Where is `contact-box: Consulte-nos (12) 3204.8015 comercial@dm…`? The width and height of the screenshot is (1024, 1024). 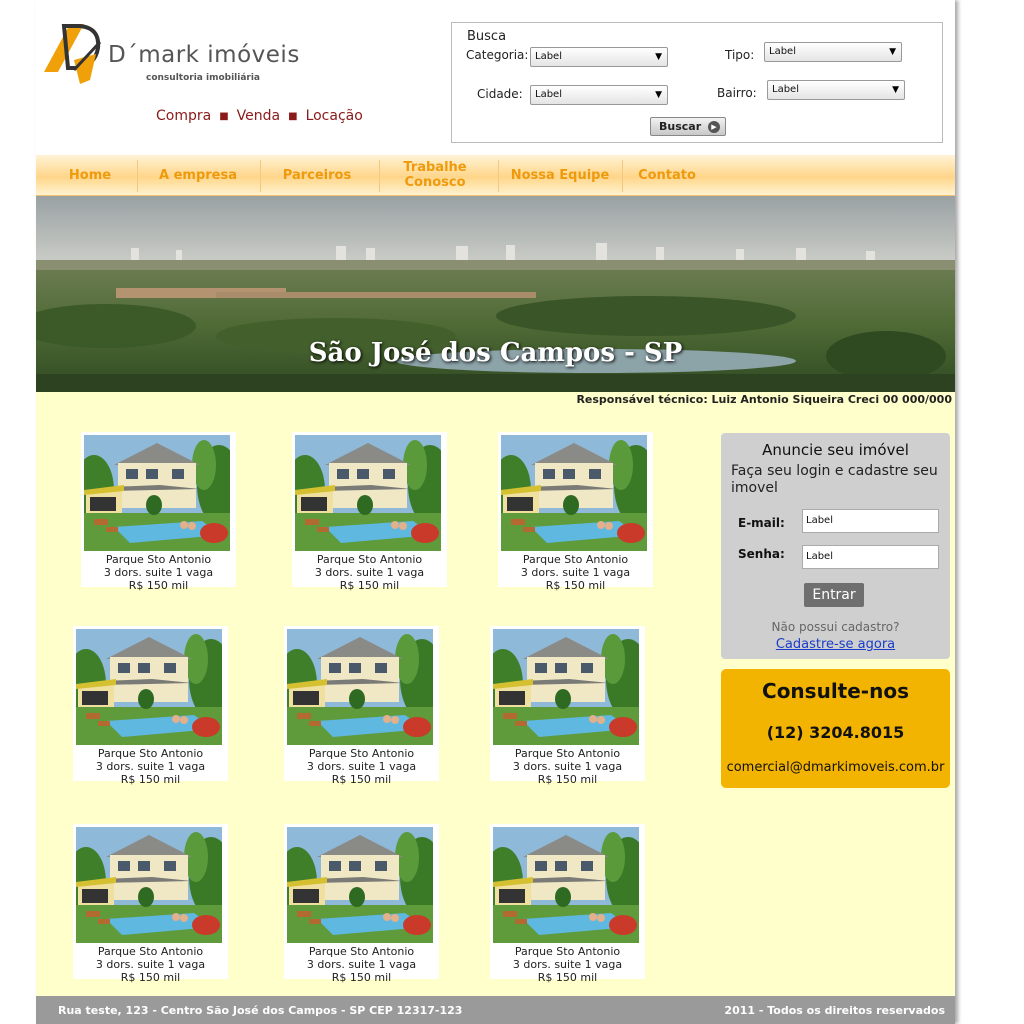 contact-box: Consulte-nos (12) 3204.8015 comercial@dm… is located at coordinates (835, 728).